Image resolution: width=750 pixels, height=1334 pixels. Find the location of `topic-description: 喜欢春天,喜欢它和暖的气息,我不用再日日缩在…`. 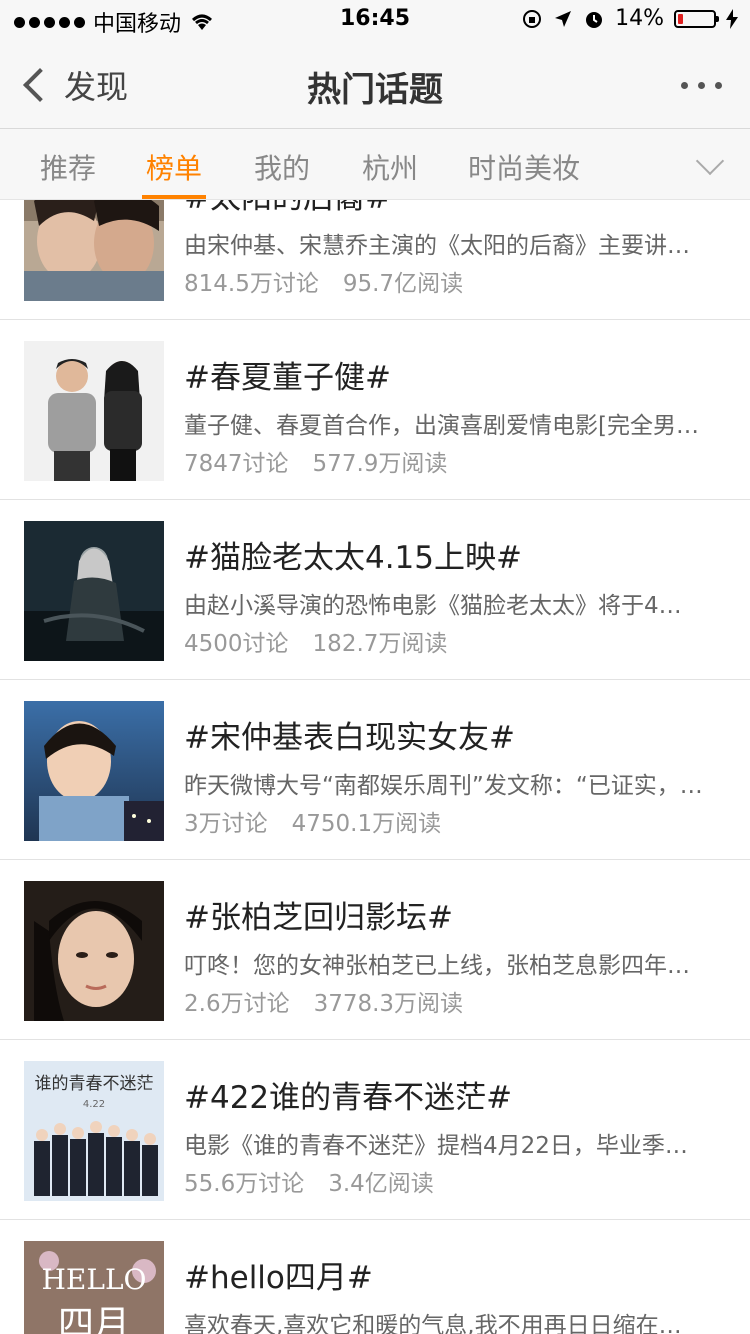

topic-description: 喜欢春天,喜欢它和暖的气息,我不用再日日缩在… is located at coordinates (433, 1323).